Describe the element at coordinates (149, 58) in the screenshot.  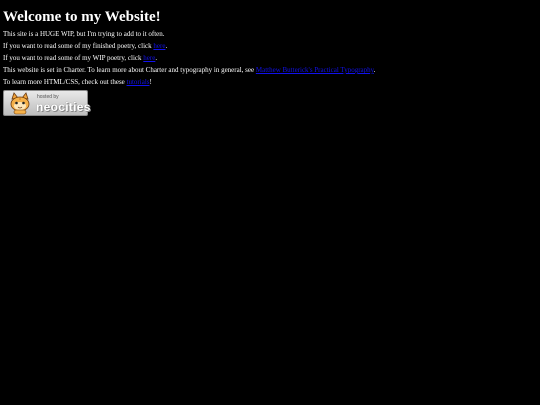
I see `wip-poetry-link: here` at that location.